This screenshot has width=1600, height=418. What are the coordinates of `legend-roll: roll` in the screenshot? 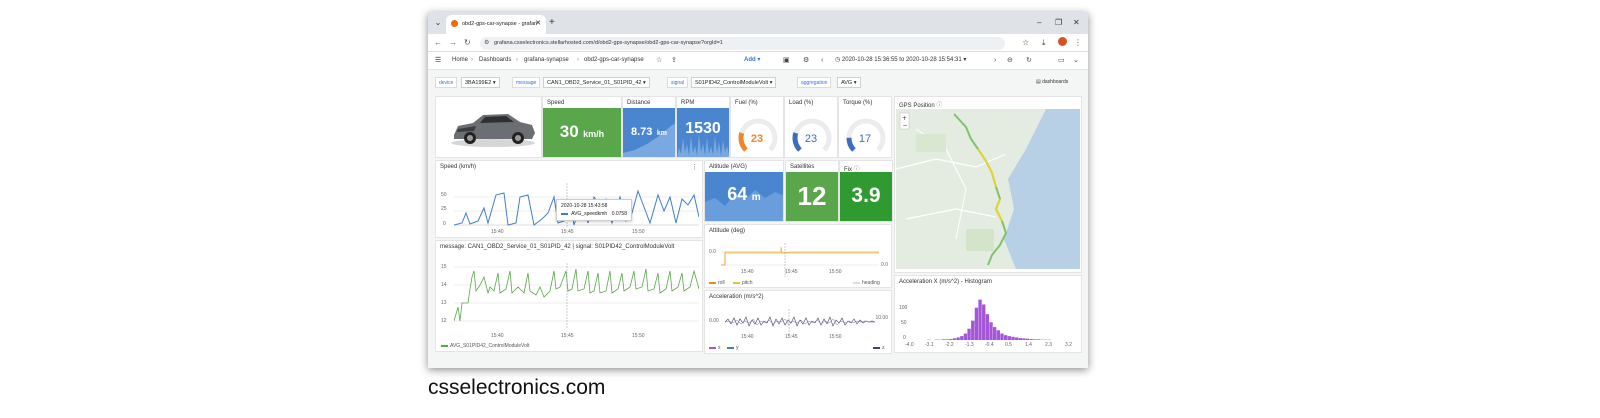 It's located at (717, 283).